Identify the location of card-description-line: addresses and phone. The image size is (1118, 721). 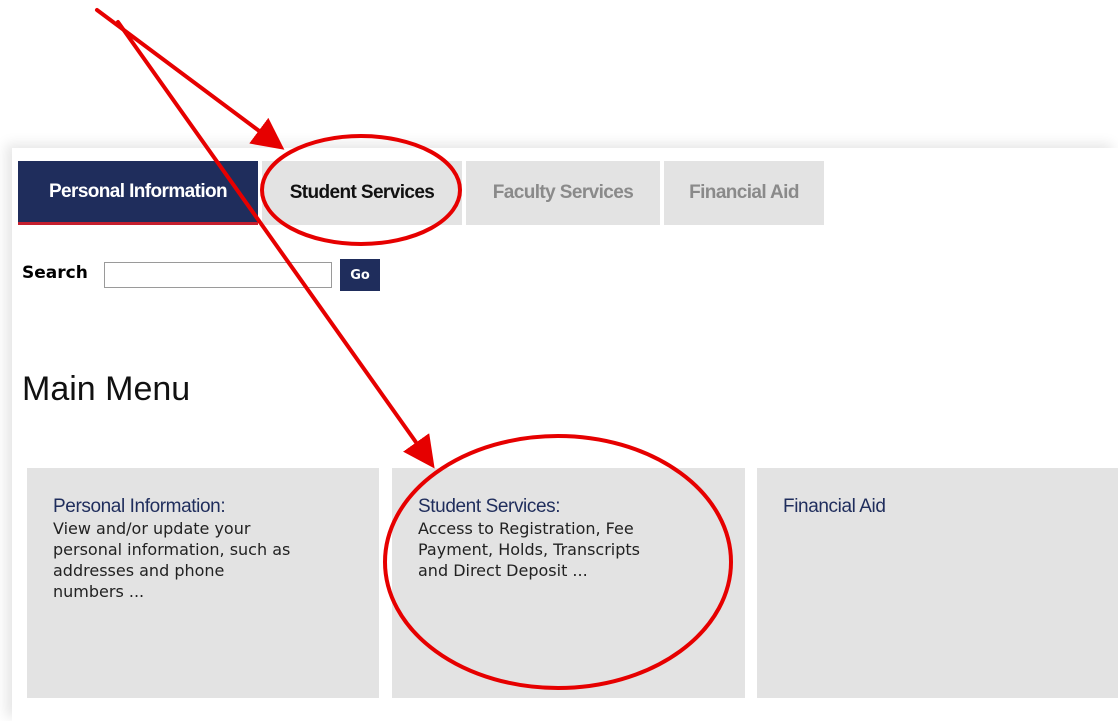
(139, 570).